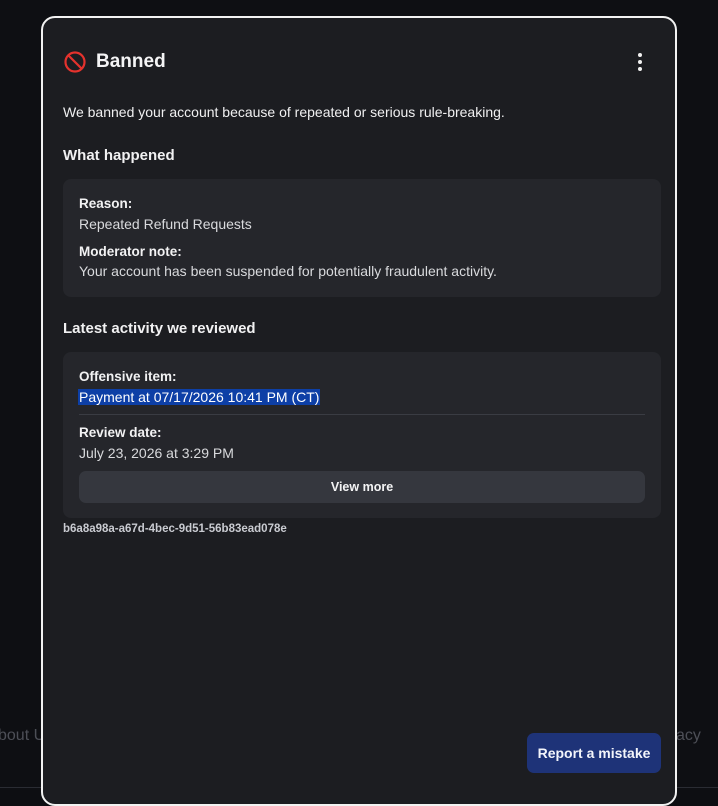 Image resolution: width=718 pixels, height=806 pixels. What do you see at coordinates (128, 376) in the screenshot?
I see `offensive-item-label: Offensive item:` at bounding box center [128, 376].